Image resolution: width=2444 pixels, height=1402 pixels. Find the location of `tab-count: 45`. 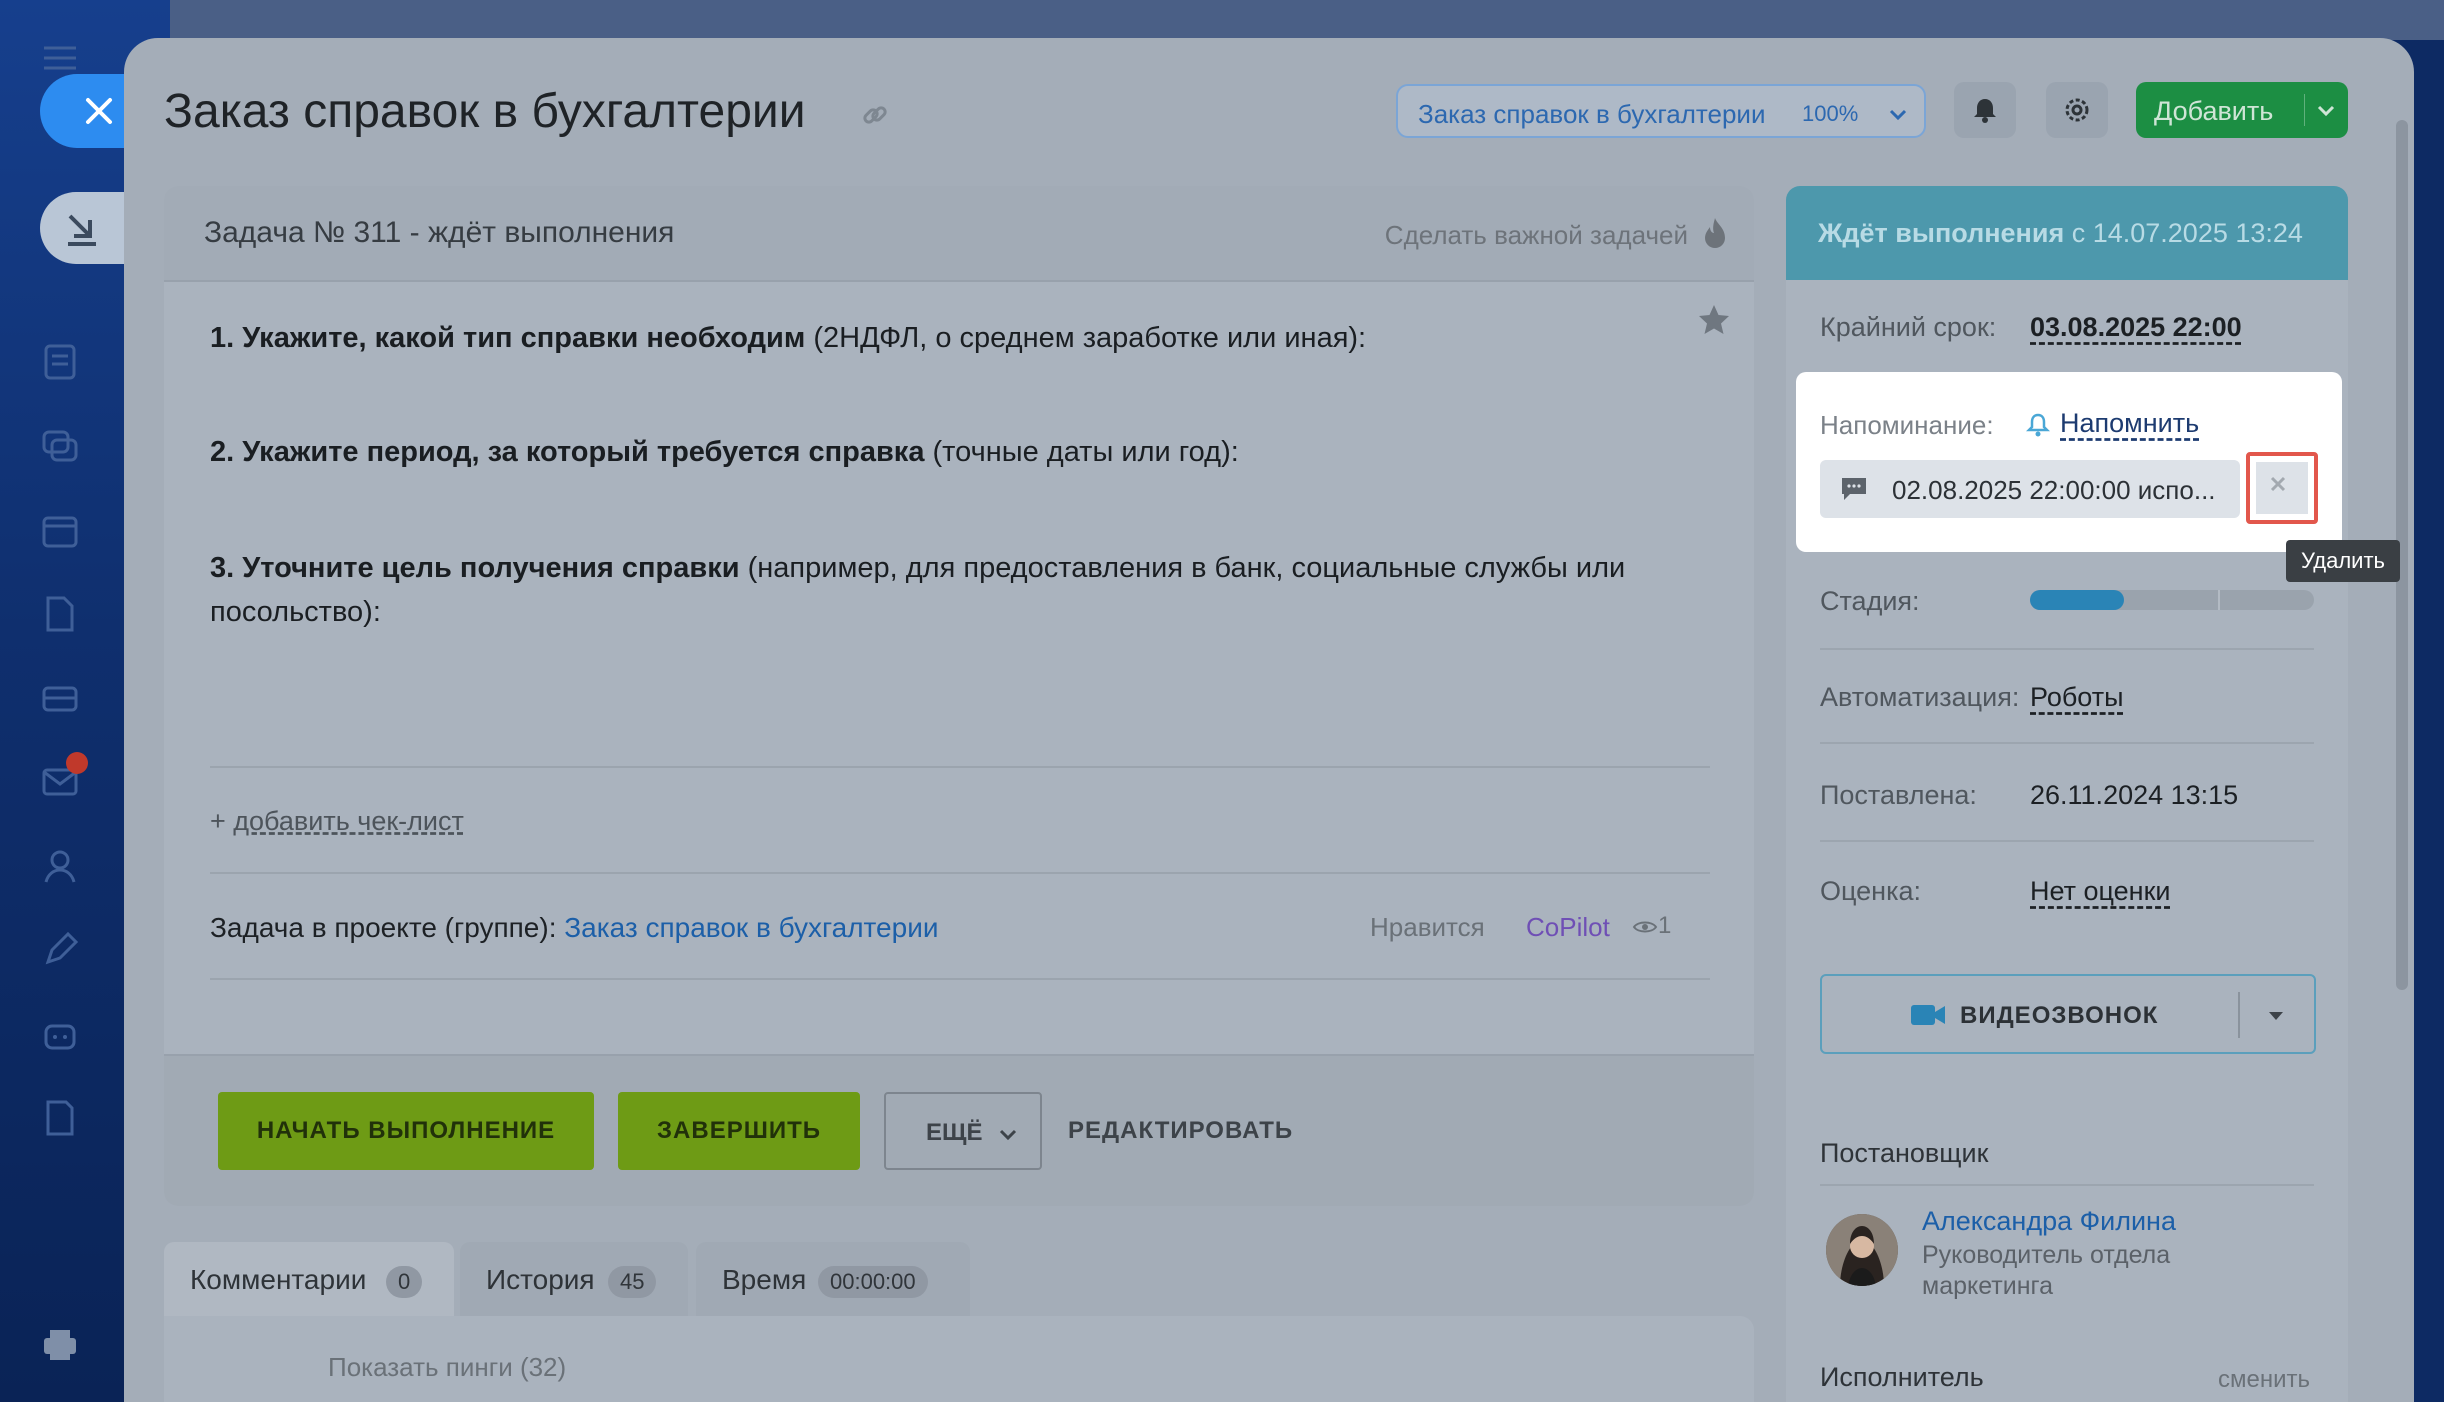

tab-count: 45 is located at coordinates (632, 1282).